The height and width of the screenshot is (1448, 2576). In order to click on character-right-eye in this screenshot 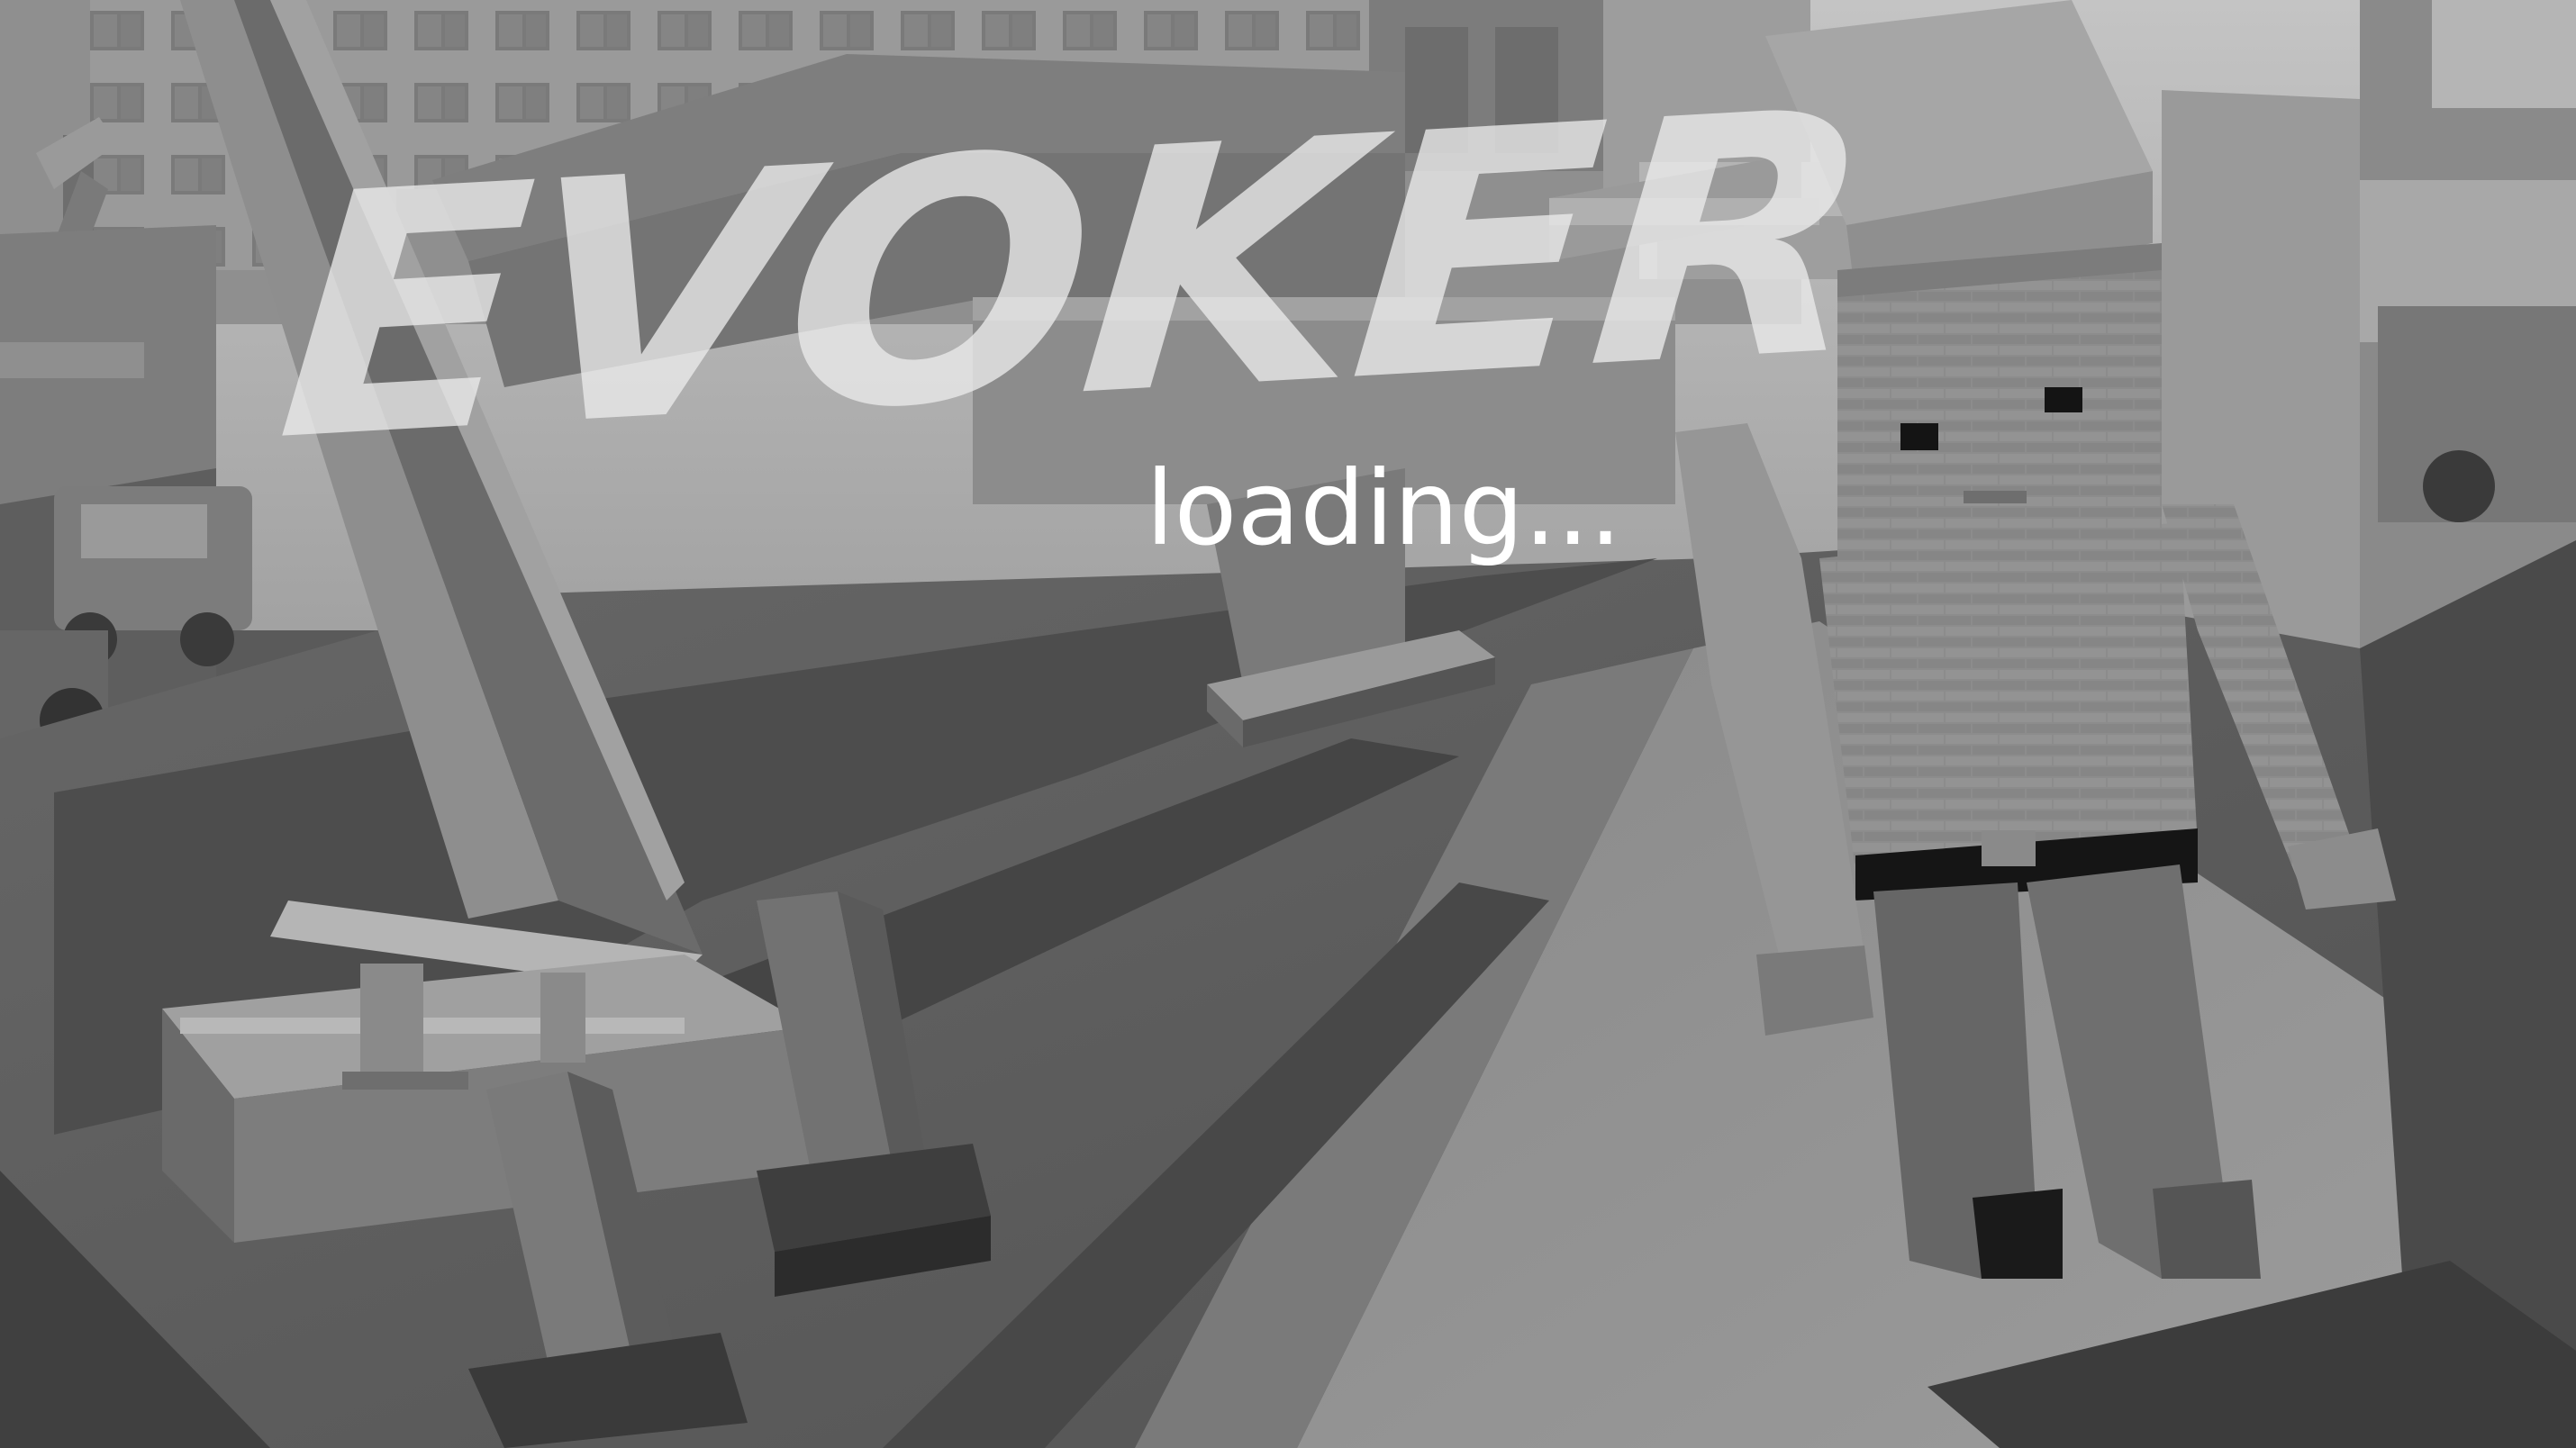, I will do `click(2063, 399)`.